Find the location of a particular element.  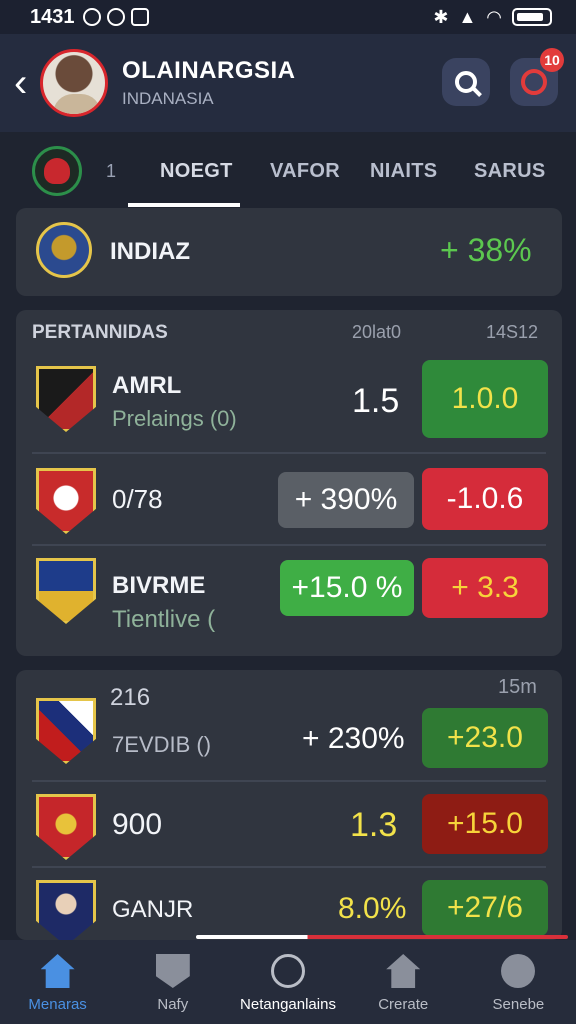

tab-noegt: NOEGT is located at coordinates (196, 171).